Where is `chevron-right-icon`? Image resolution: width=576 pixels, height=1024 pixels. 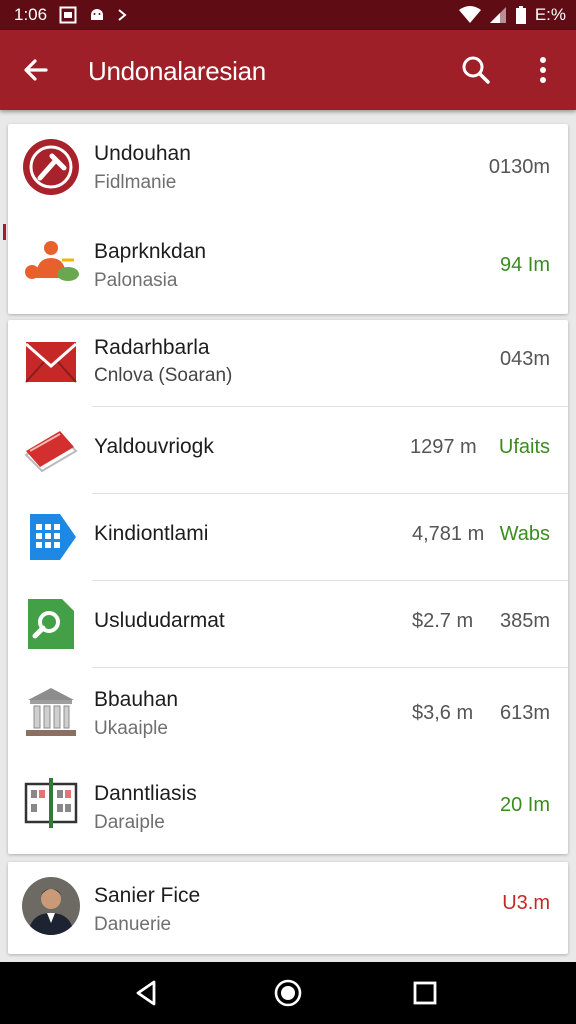
chevron-right-icon is located at coordinates (122, 15).